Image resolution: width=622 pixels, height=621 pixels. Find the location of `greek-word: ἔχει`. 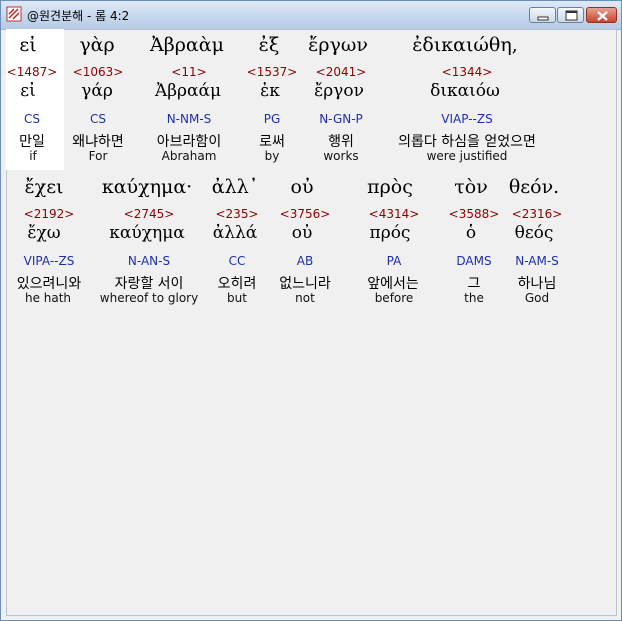

greek-word: ἔχει is located at coordinates (44, 187).